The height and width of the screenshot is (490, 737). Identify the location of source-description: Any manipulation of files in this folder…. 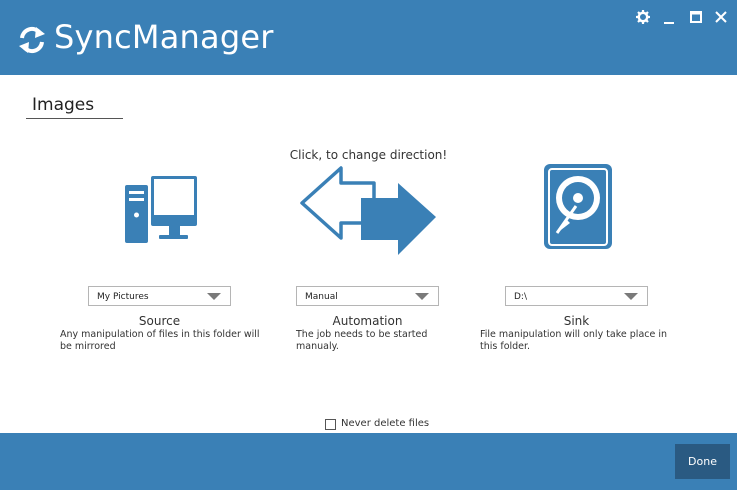
(160, 340).